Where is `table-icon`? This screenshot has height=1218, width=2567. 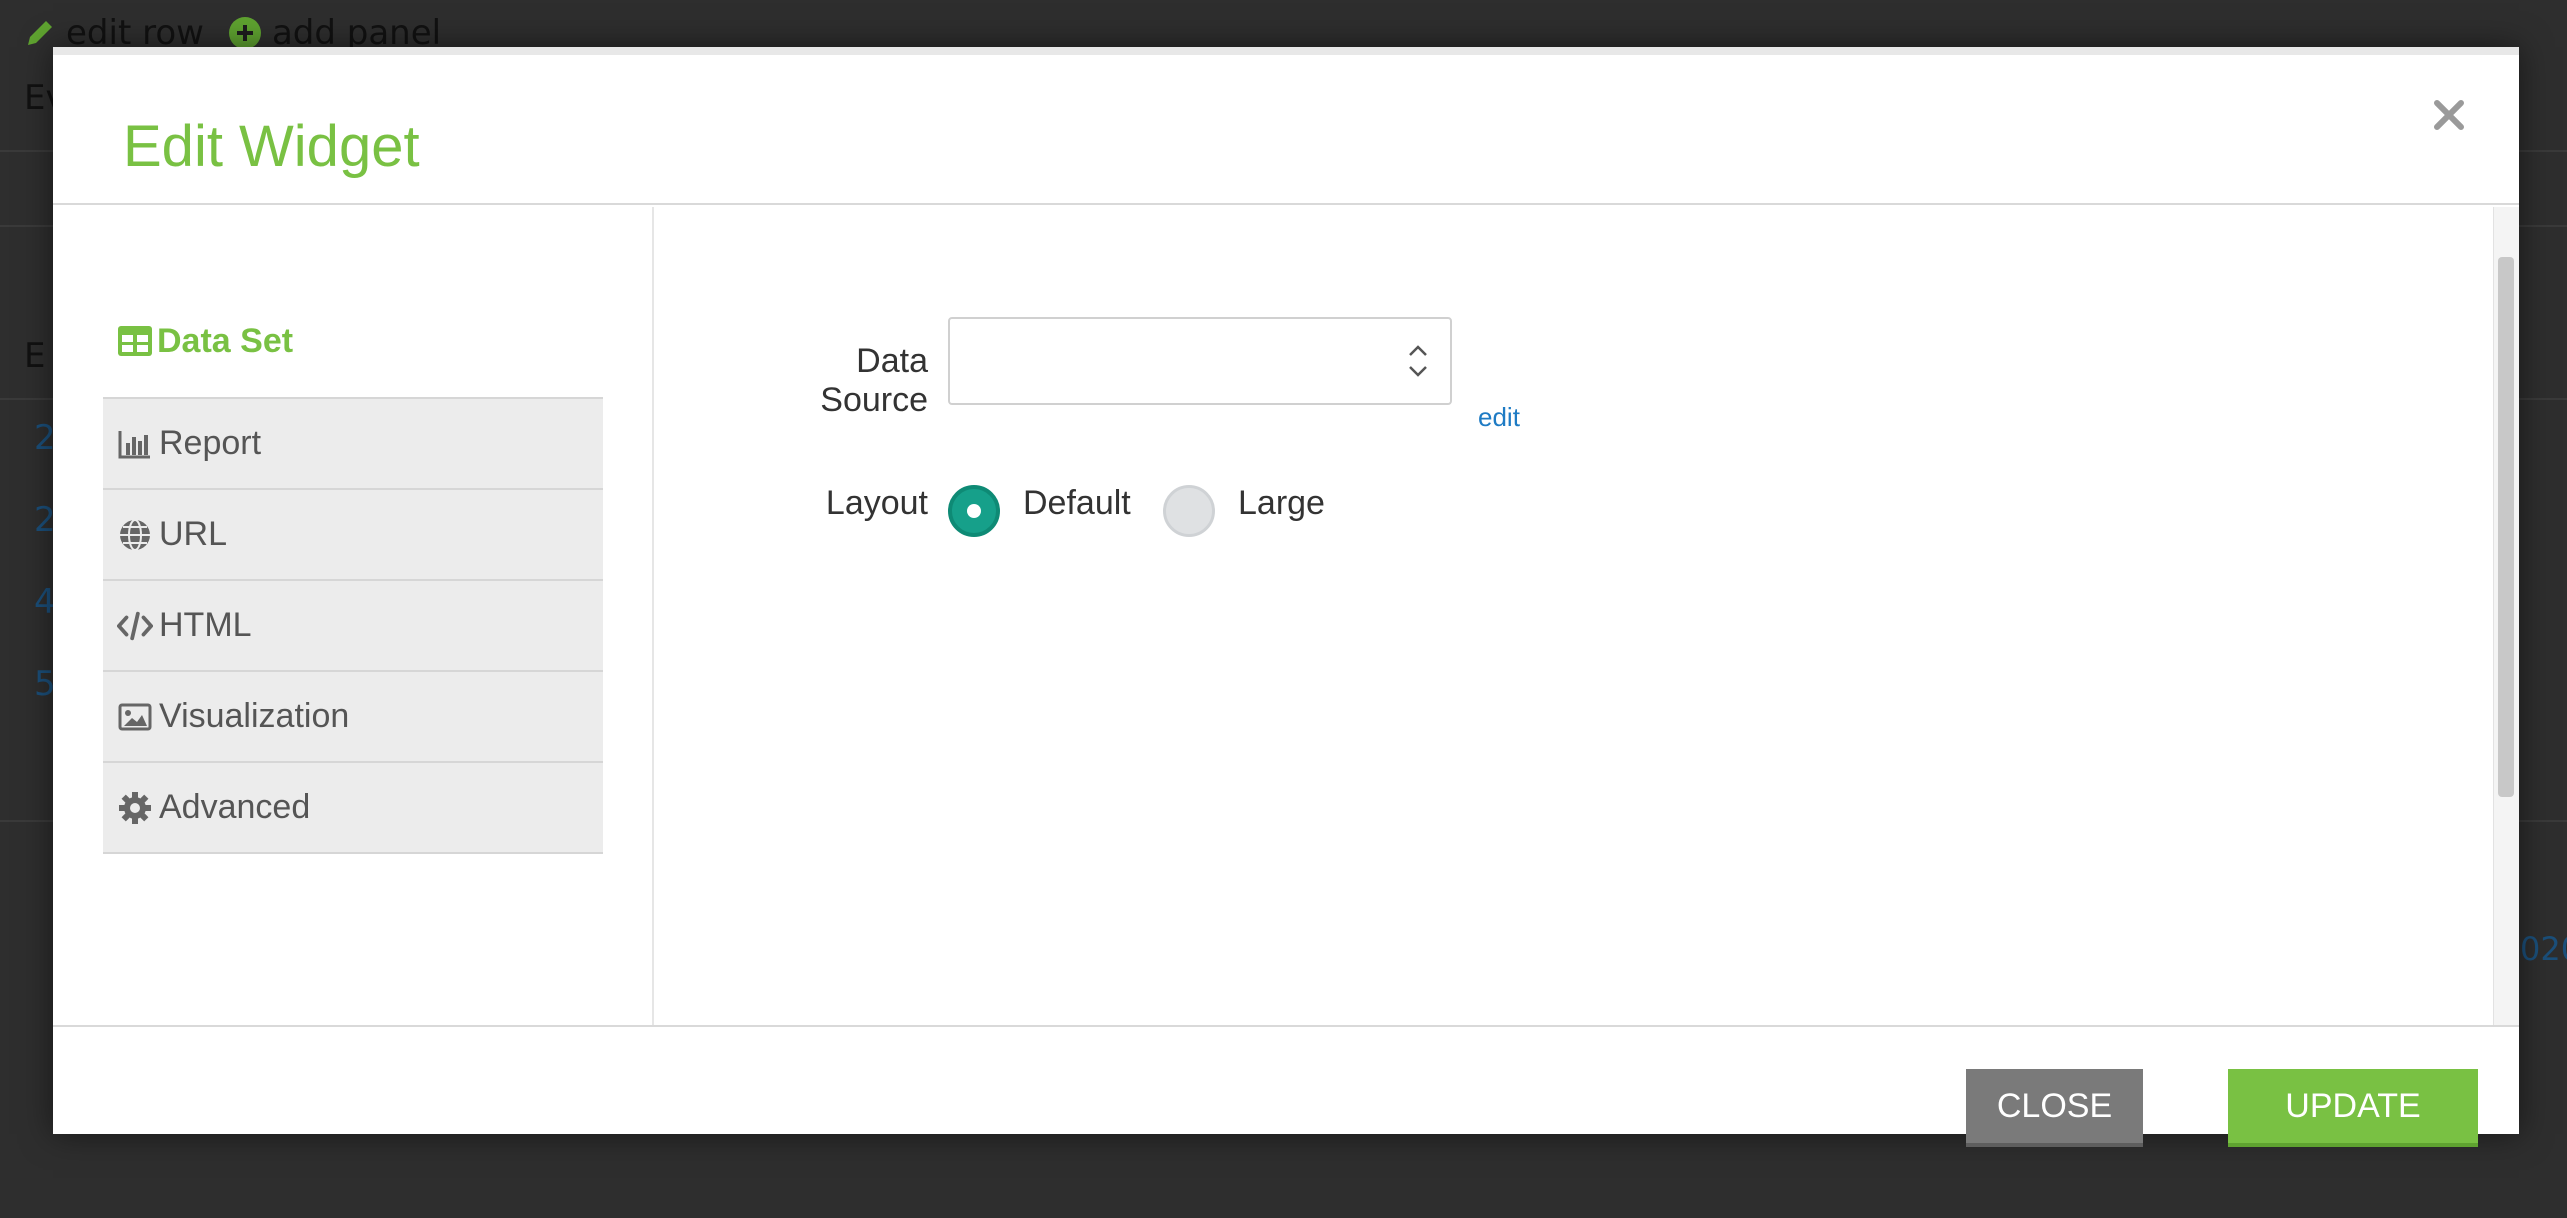 table-icon is located at coordinates (135, 341).